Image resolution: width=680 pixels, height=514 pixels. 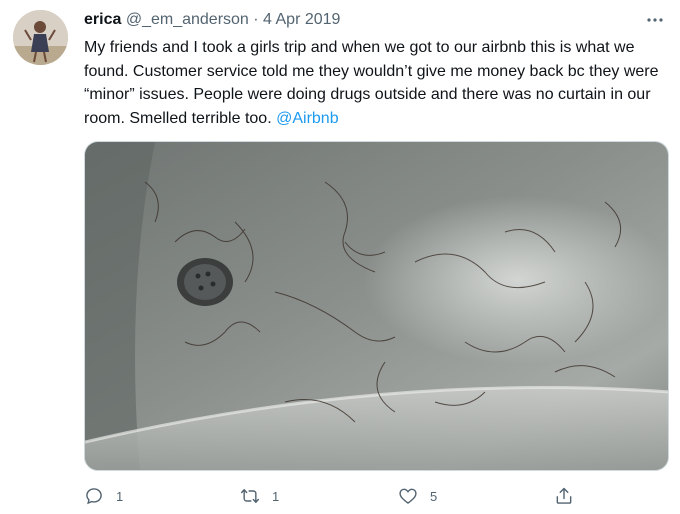 What do you see at coordinates (187, 19) in the screenshot?
I see `handle: @_em_anderson` at bounding box center [187, 19].